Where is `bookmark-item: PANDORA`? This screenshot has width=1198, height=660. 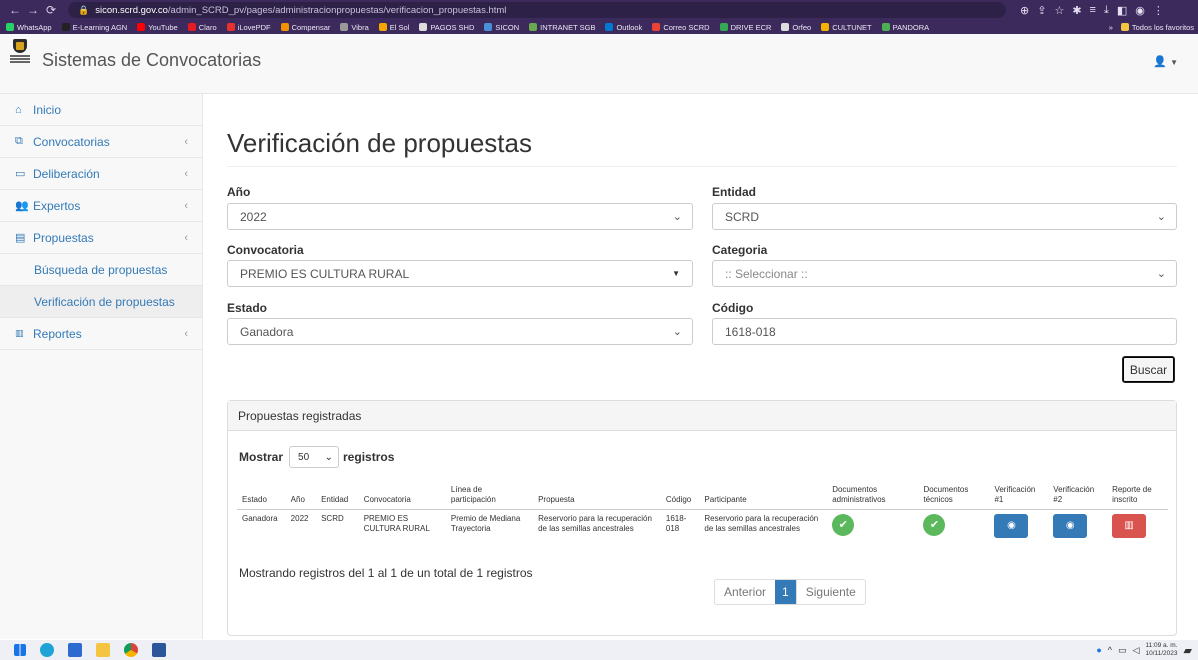
bookmark-item: PANDORA is located at coordinates (905, 27).